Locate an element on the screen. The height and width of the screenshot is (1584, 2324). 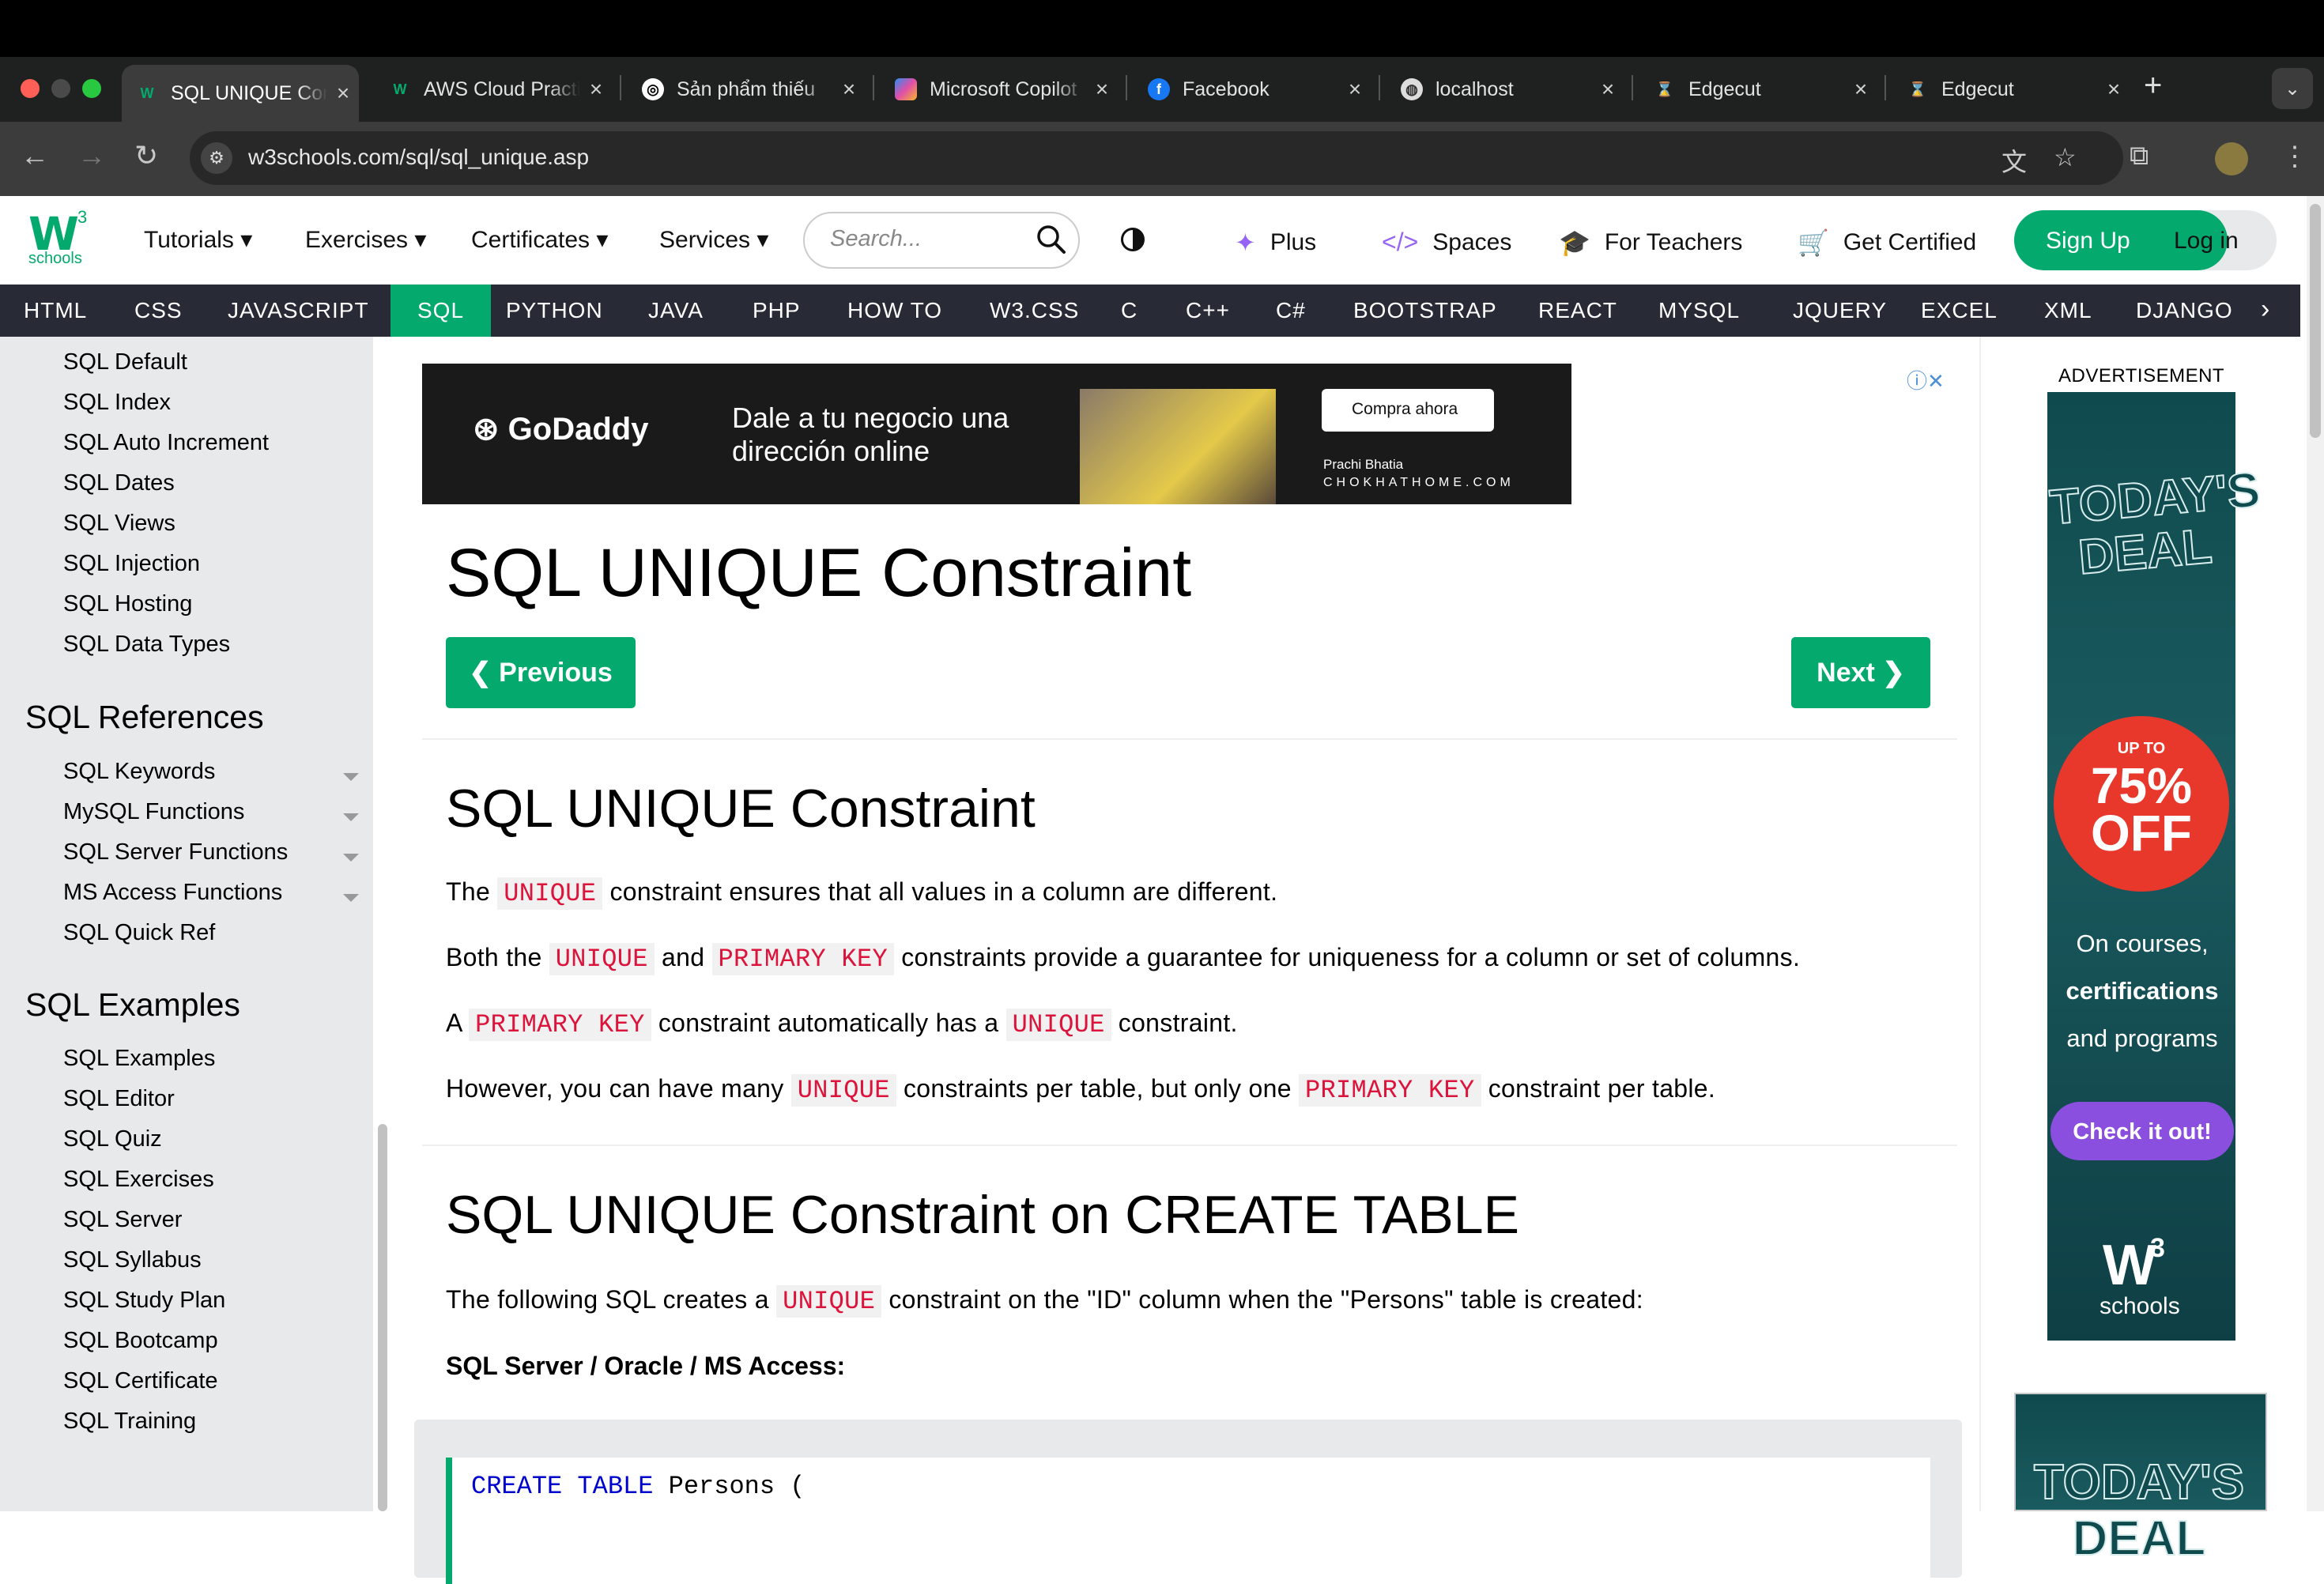
lang-cpp: C++ is located at coordinates (1208, 311).